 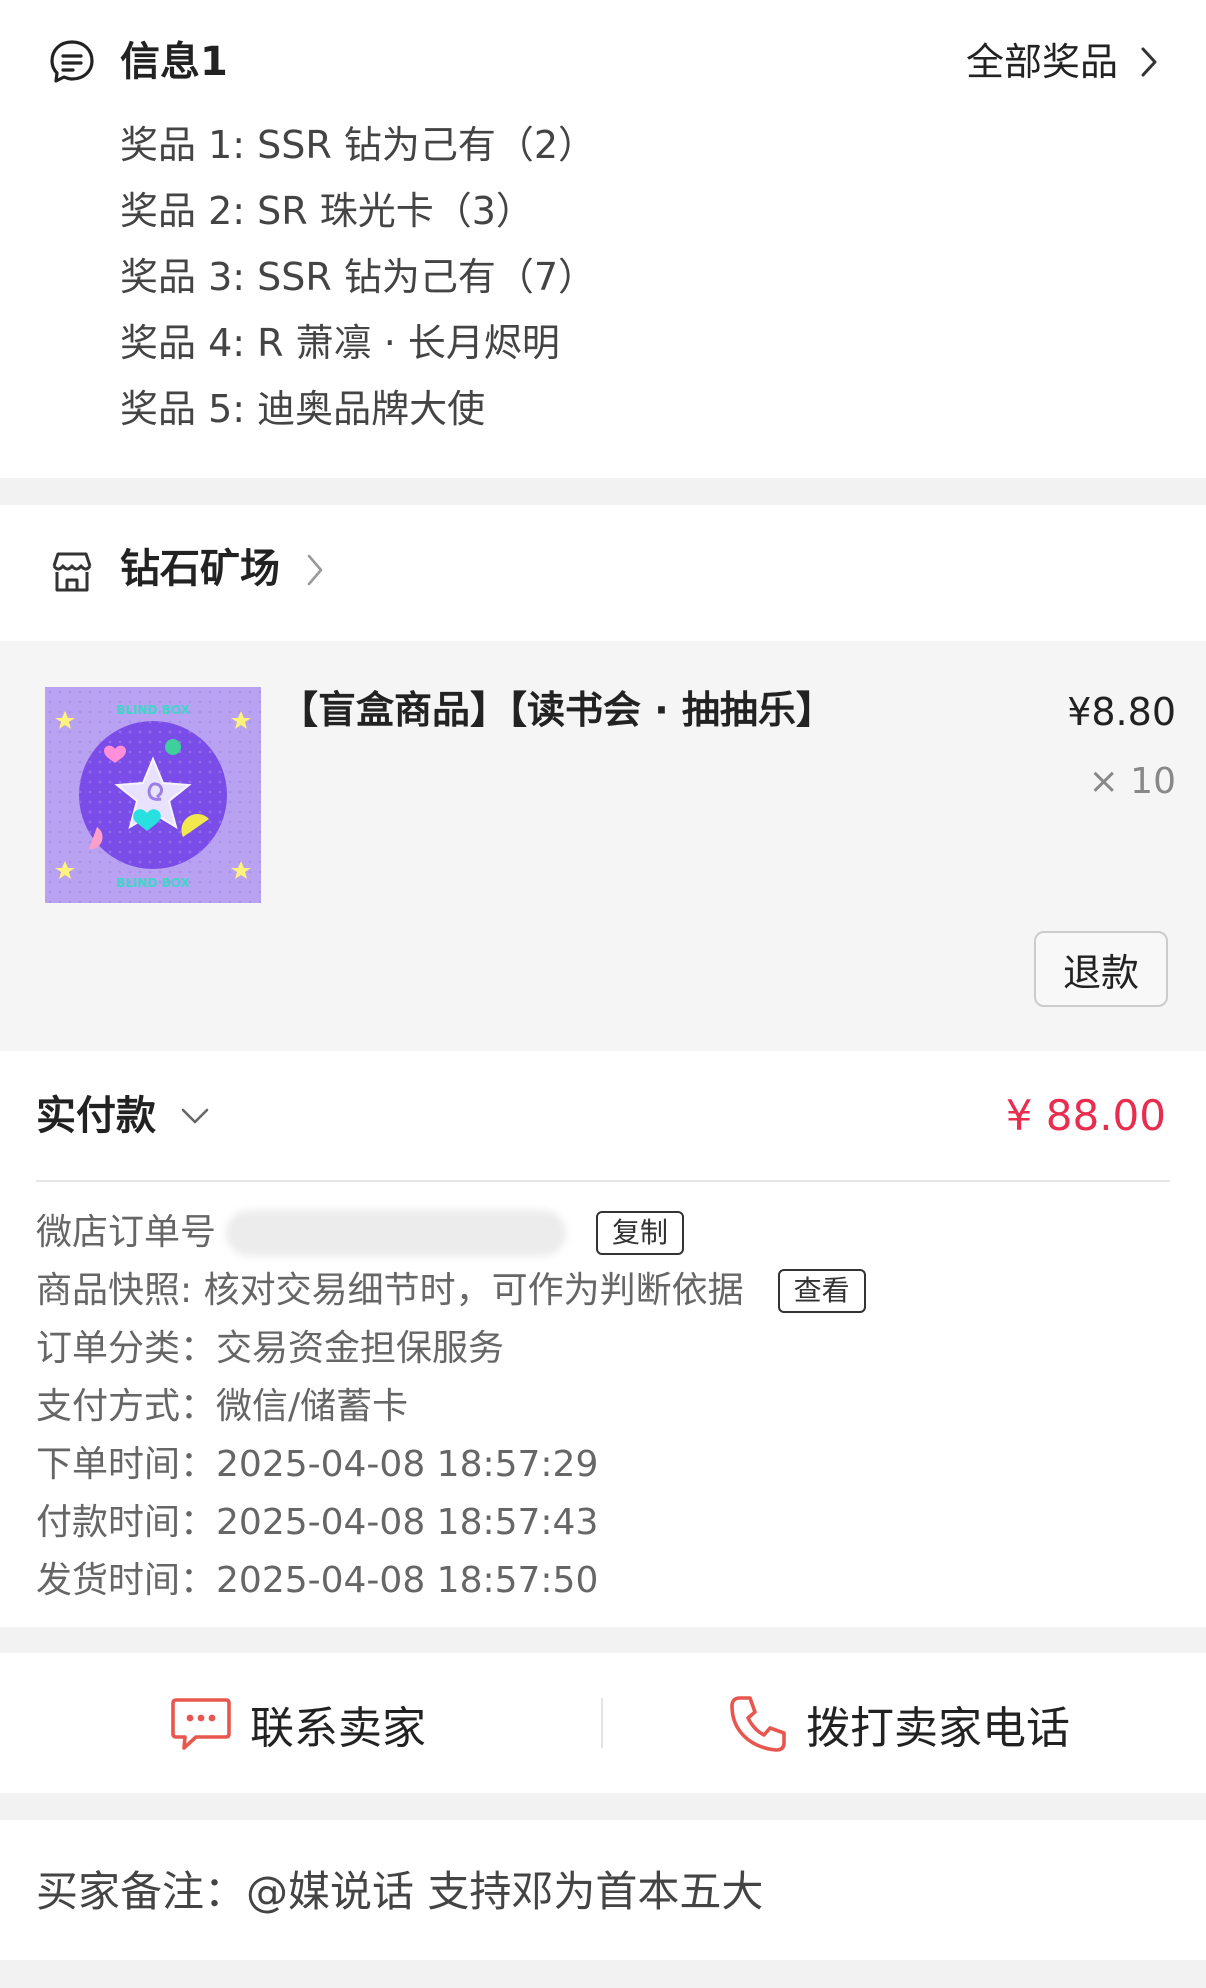 What do you see at coordinates (400, 1891) in the screenshot?
I see `buyer-remark: 买家备注：@媒说话 支持邓为首本五大` at bounding box center [400, 1891].